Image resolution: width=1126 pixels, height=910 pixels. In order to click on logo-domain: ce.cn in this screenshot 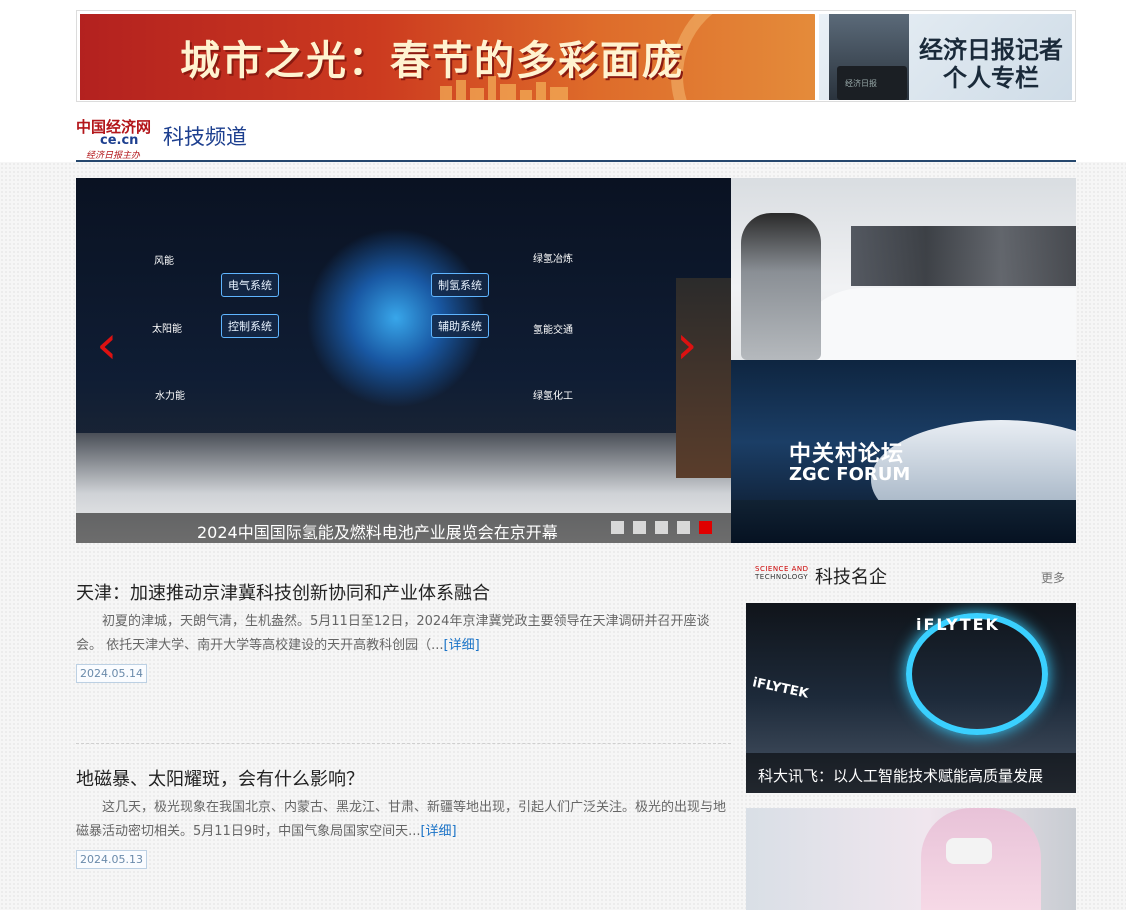, I will do `click(119, 140)`.